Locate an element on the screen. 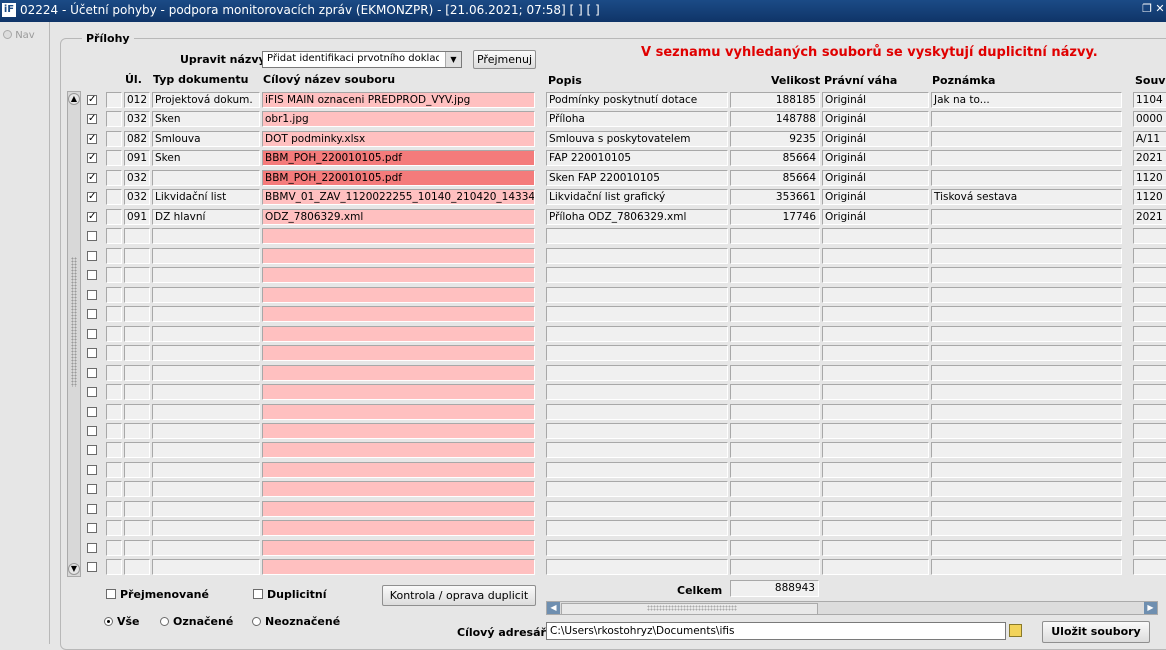 The height and width of the screenshot is (650, 1166). cell-popis: Příloha ODZ_7806329.xml is located at coordinates (637, 217).